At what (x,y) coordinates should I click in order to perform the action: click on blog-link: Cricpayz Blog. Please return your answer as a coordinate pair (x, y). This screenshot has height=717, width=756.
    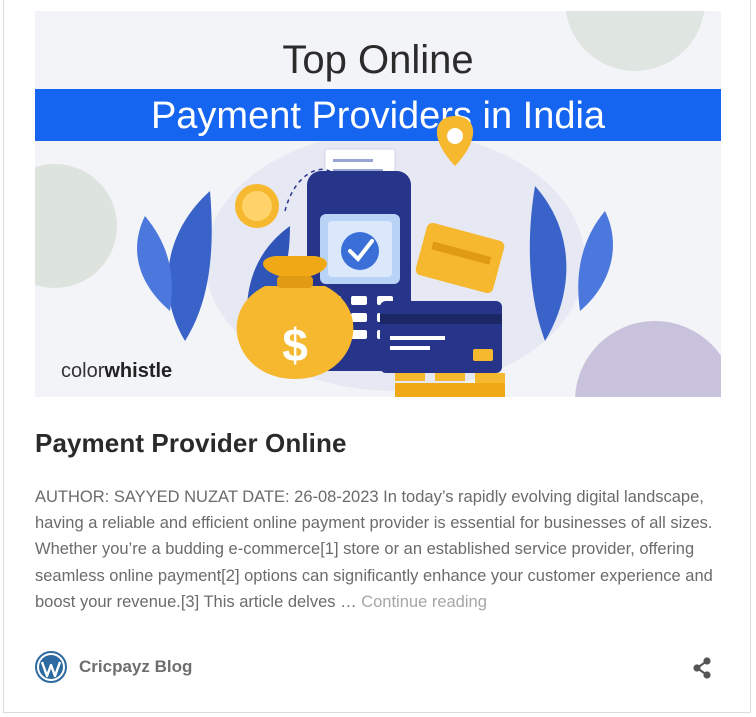
    Looking at the image, I should click on (113, 667).